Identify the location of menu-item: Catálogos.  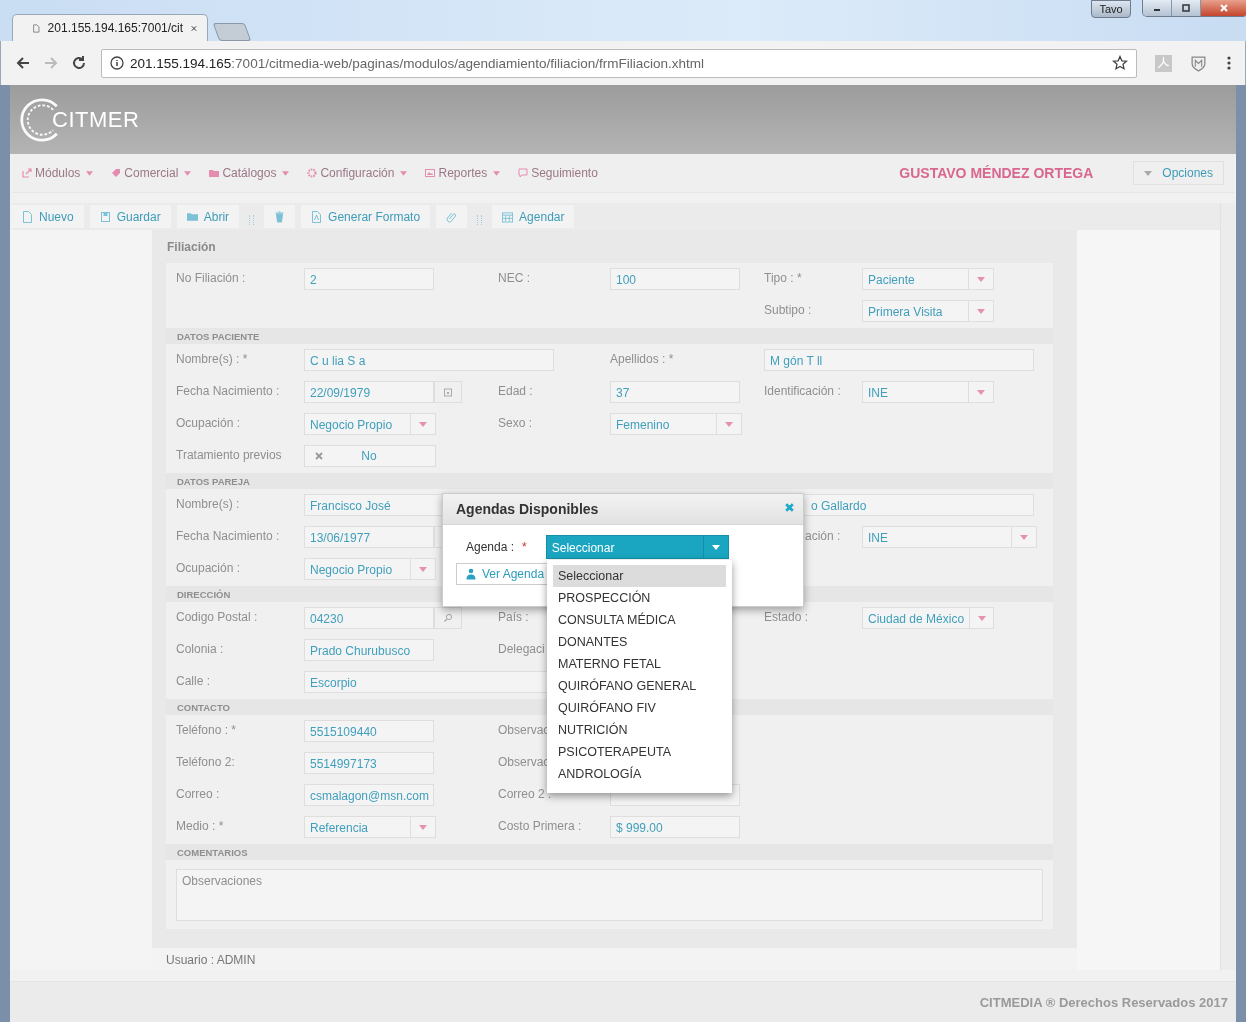
(249, 173).